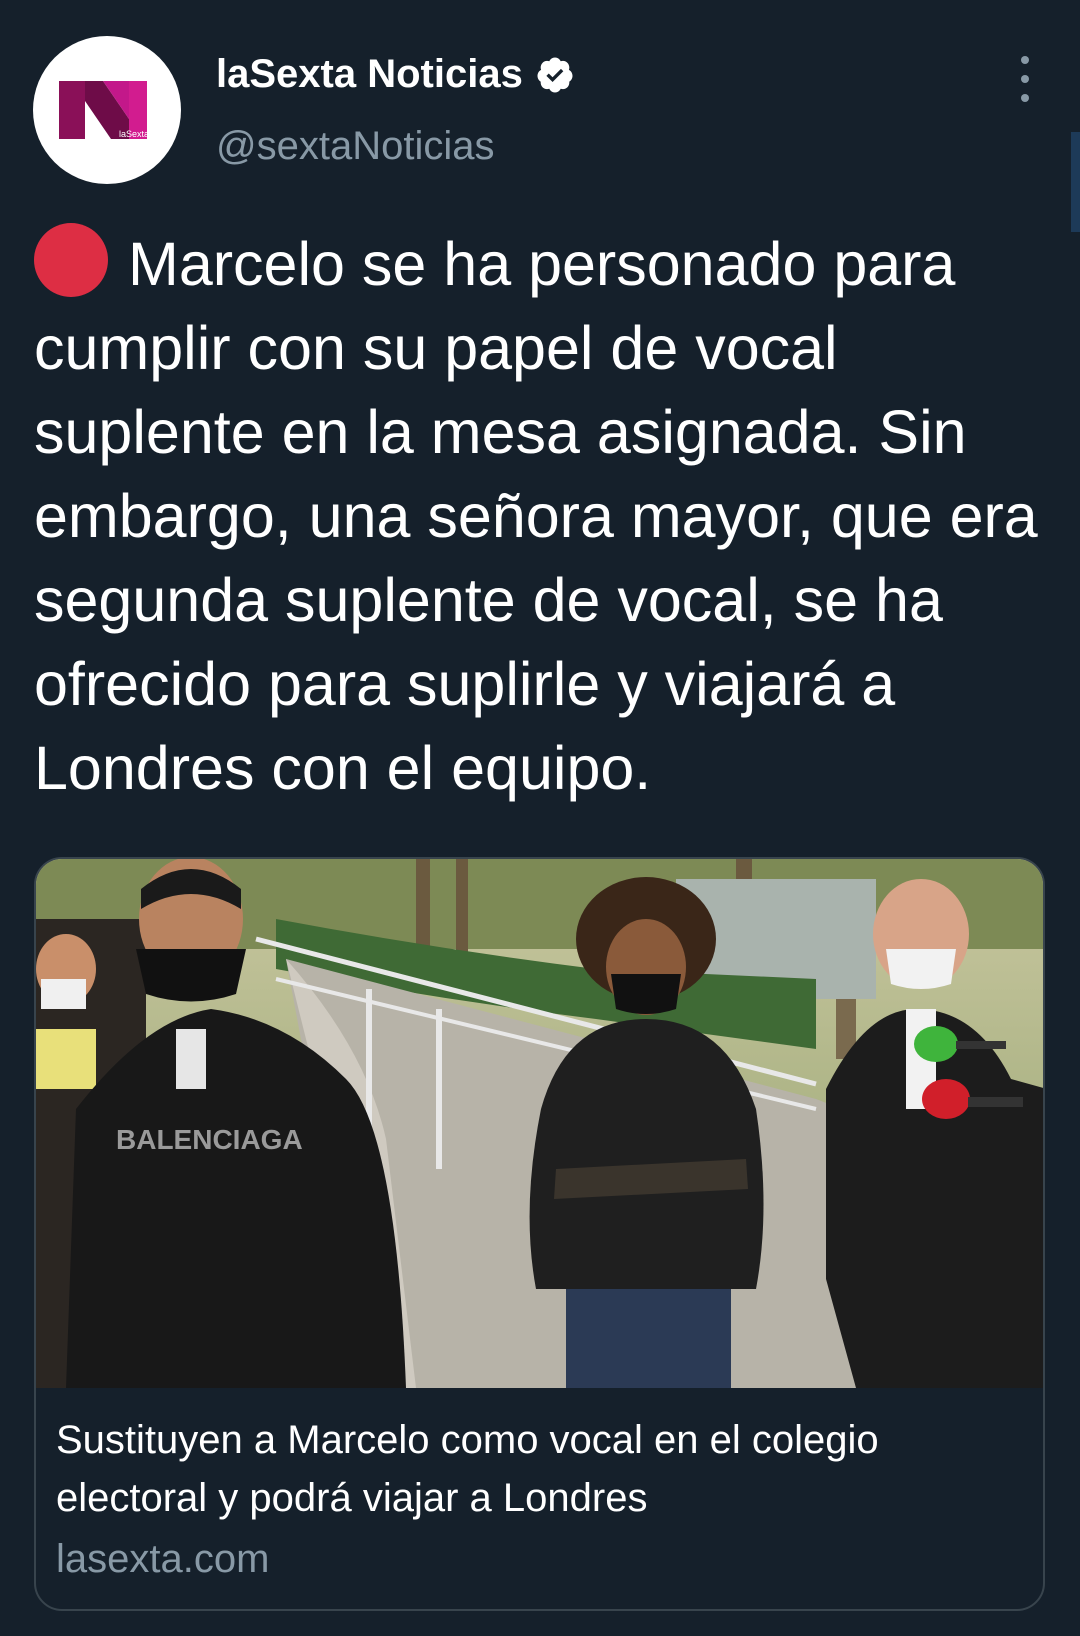 The height and width of the screenshot is (1636, 1080). I want to click on verified-badge-icon, so click(555, 74).